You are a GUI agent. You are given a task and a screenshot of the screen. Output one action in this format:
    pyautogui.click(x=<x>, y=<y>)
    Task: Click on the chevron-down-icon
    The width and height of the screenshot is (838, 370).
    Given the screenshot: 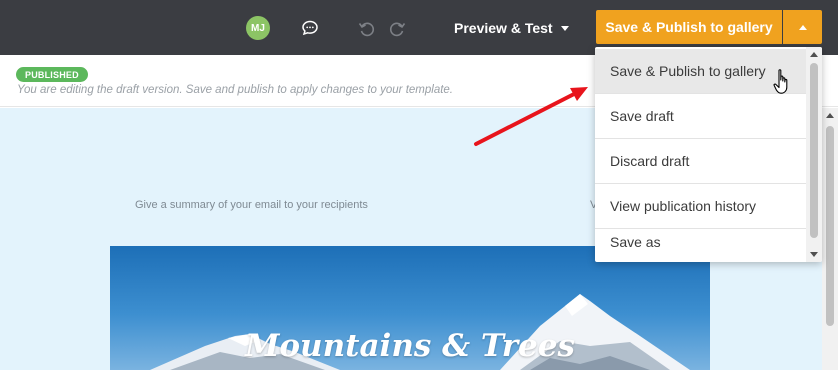 What is the action you would take?
    pyautogui.click(x=564, y=28)
    